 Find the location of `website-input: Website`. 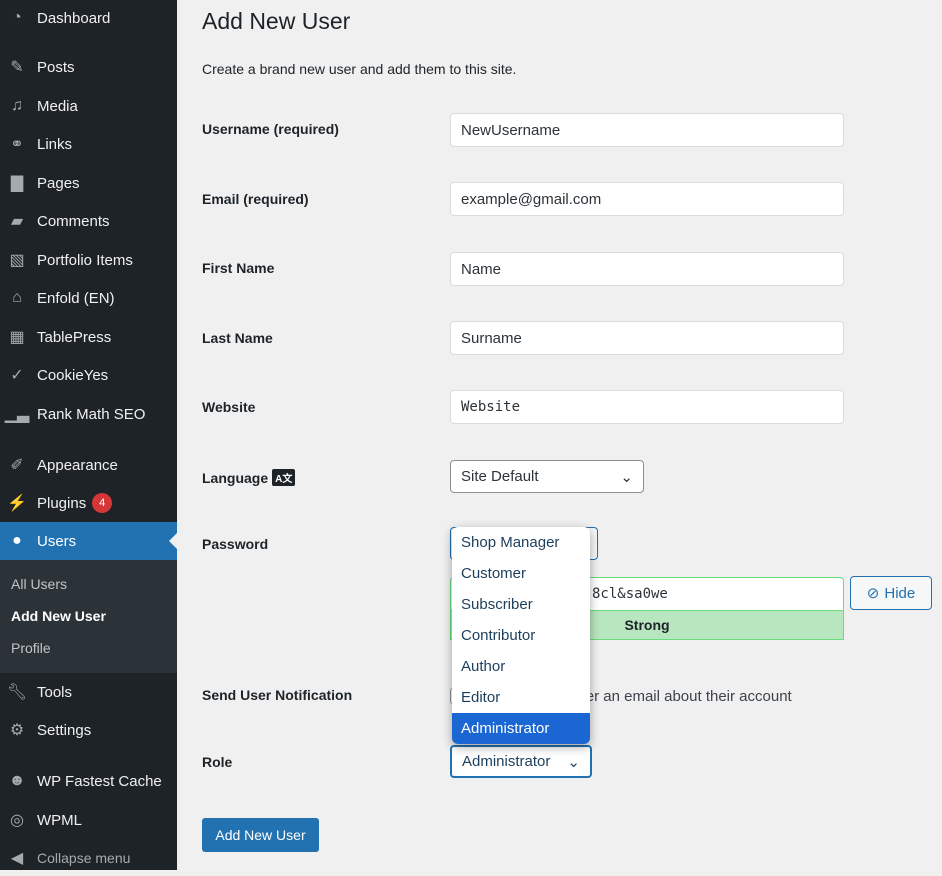

website-input: Website is located at coordinates (647, 407).